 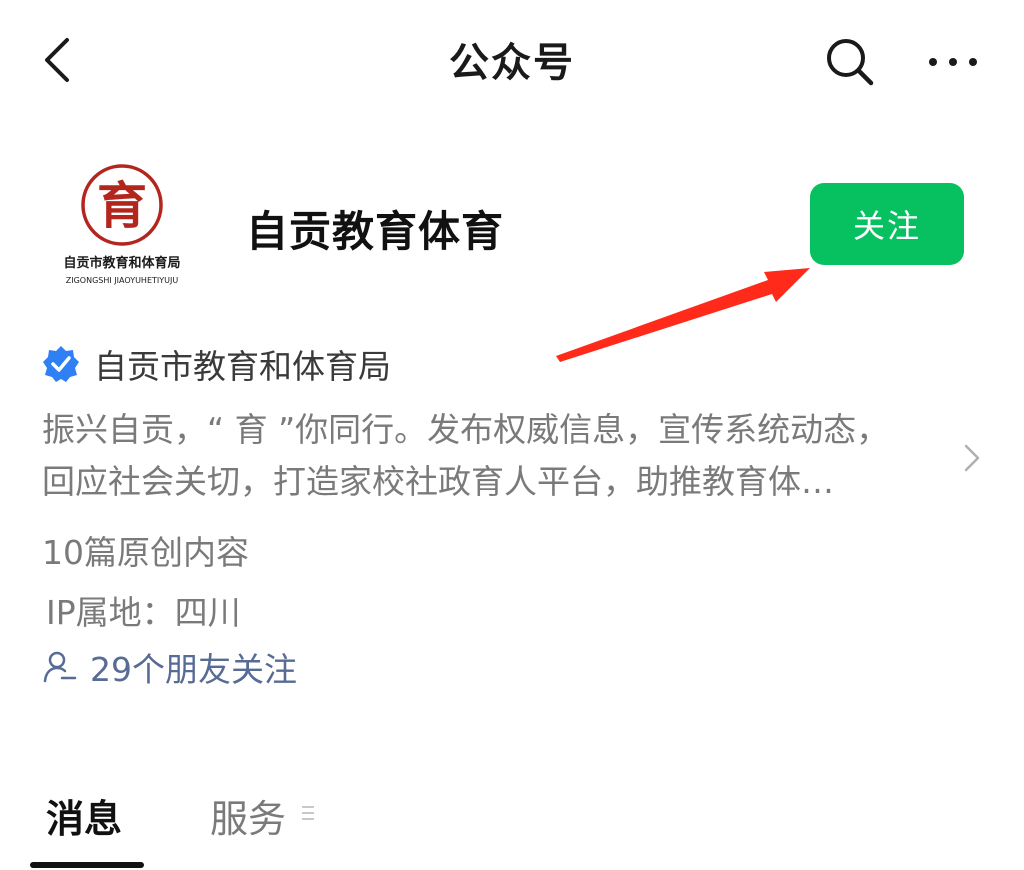 What do you see at coordinates (972, 458) in the screenshot?
I see `chevron-right-icon` at bounding box center [972, 458].